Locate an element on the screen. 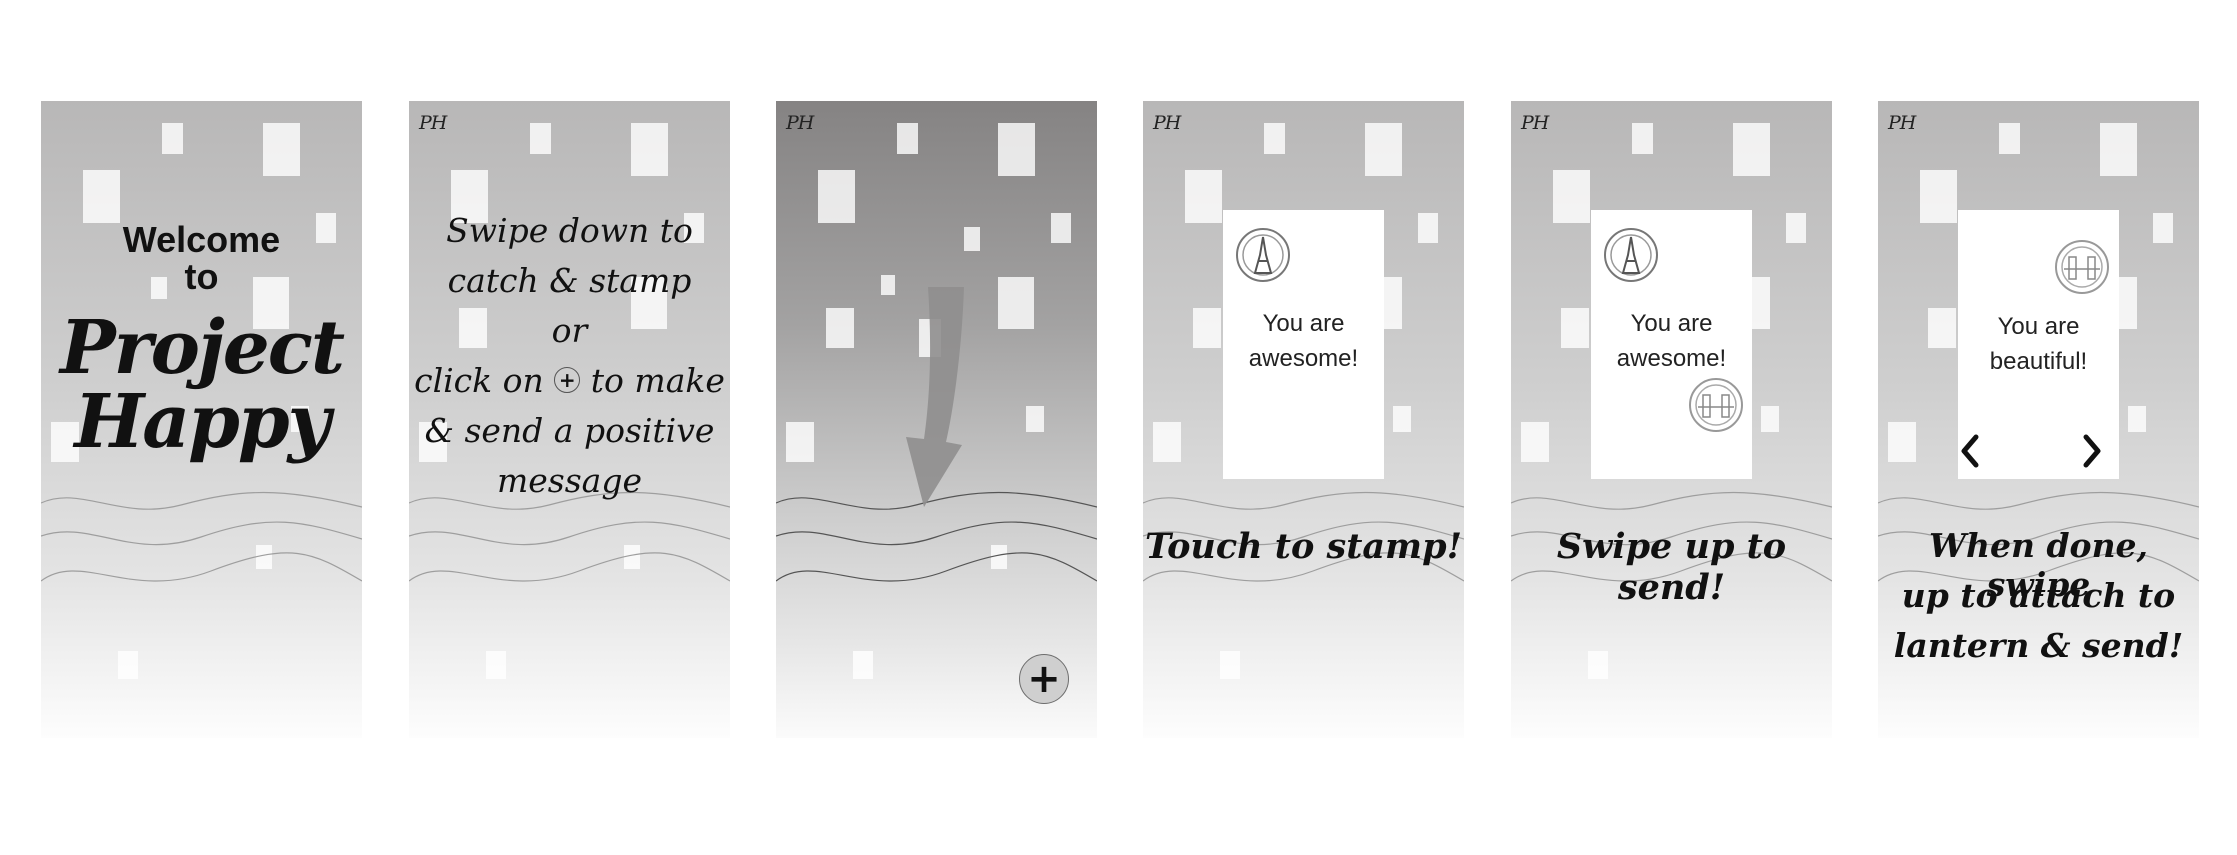 Image resolution: width=2237 pixels, height=855 pixels. caption-text: Touch to stamp! is located at coordinates (1303, 546).